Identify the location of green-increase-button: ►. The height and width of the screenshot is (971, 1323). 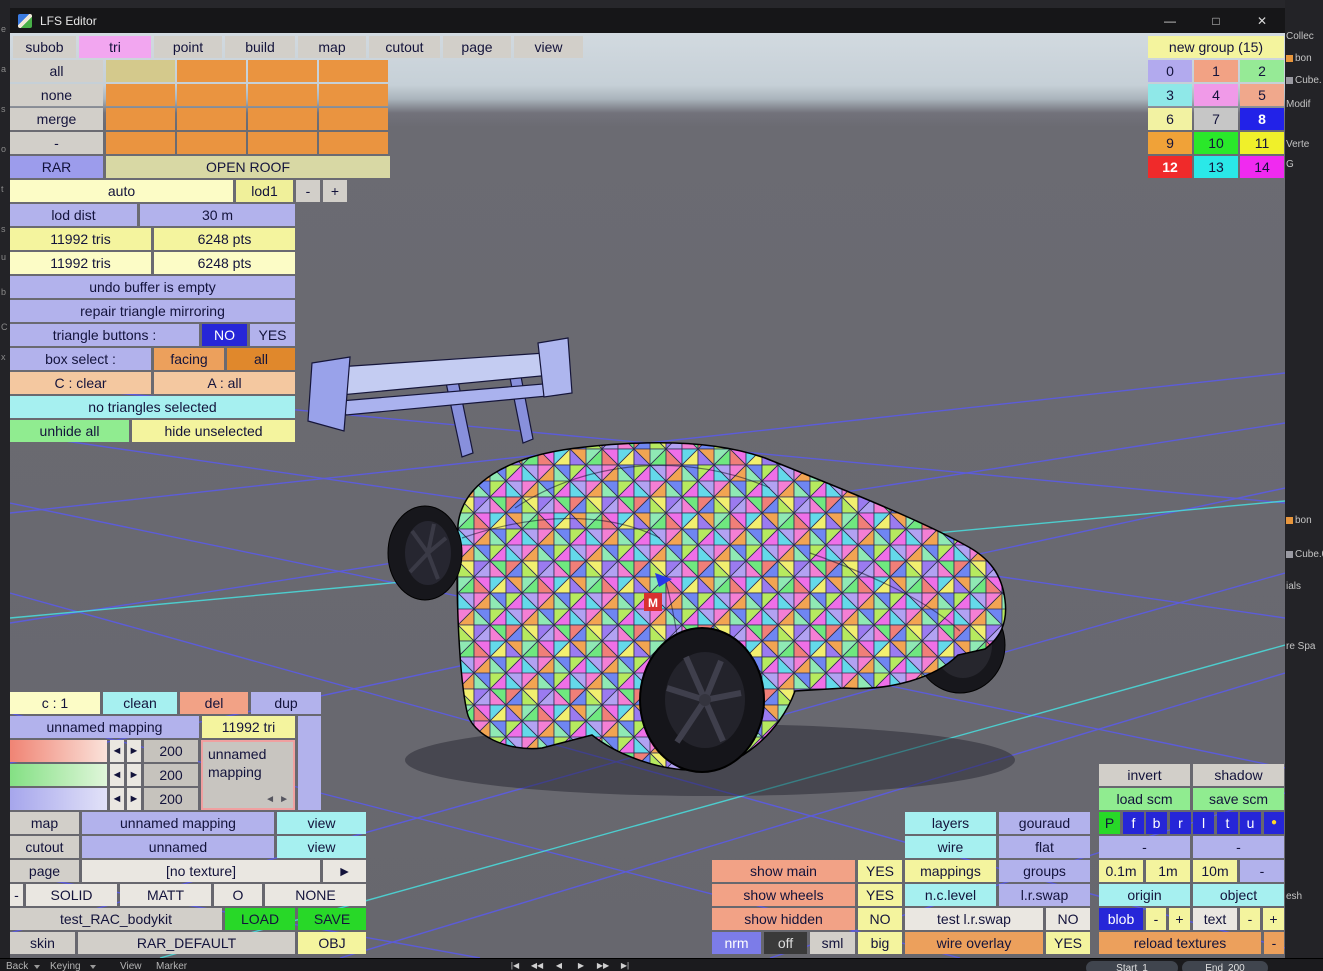
(134, 775).